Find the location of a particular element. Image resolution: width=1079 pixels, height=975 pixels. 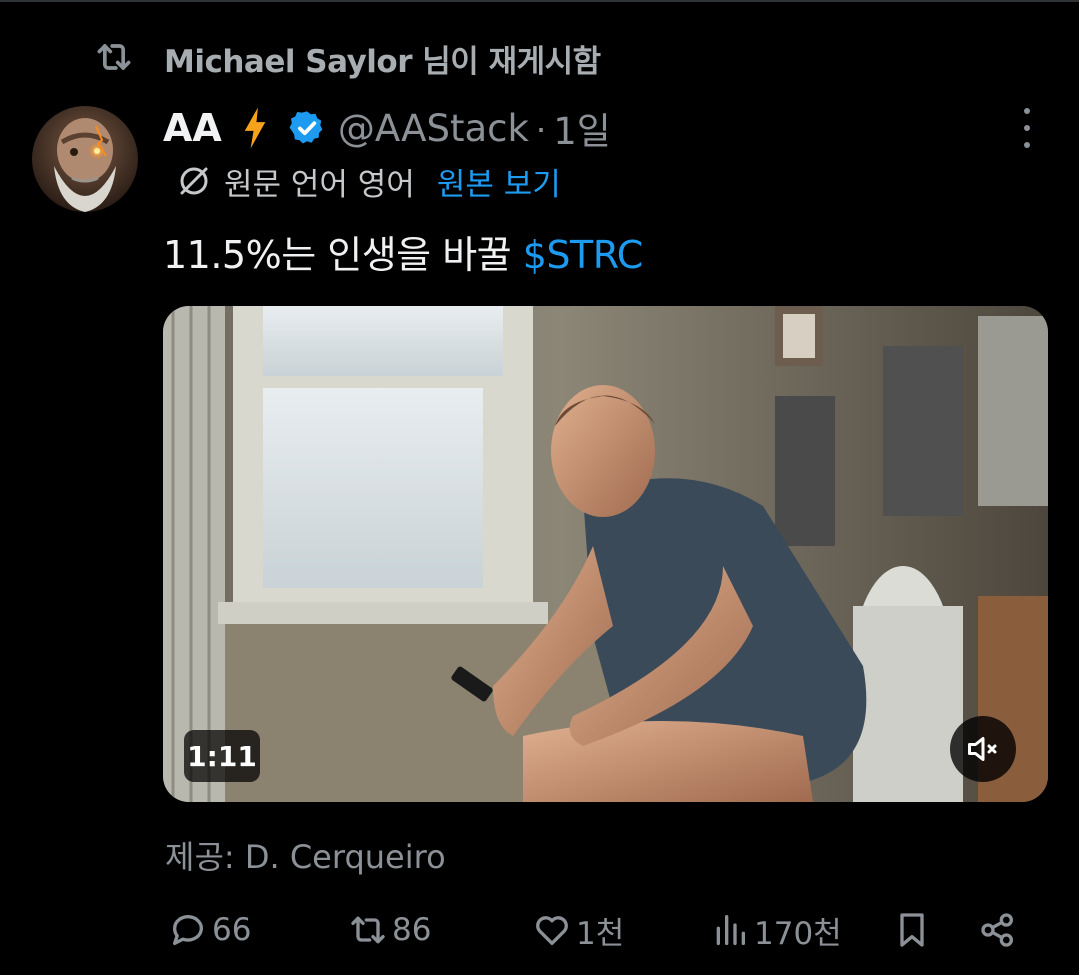

tweet-header: AA @AAStack · 1일 is located at coordinates (387, 128).